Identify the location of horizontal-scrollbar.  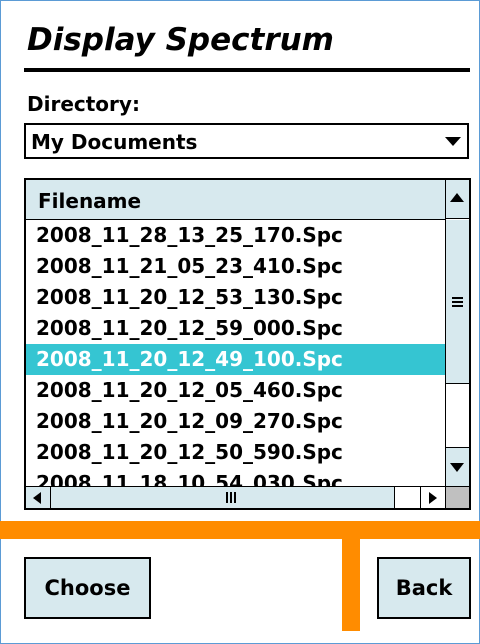
(235, 497).